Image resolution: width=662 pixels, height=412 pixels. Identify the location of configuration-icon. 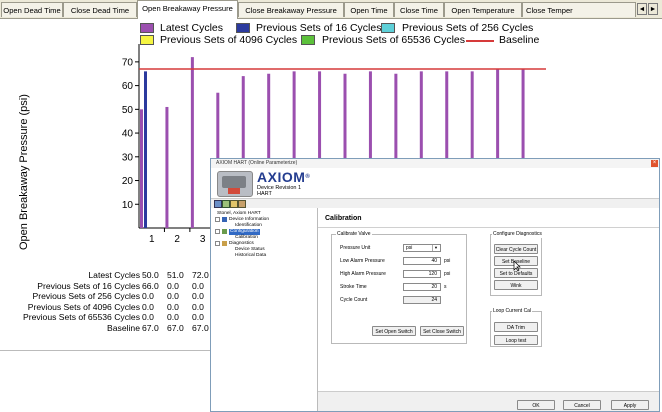
(224, 231).